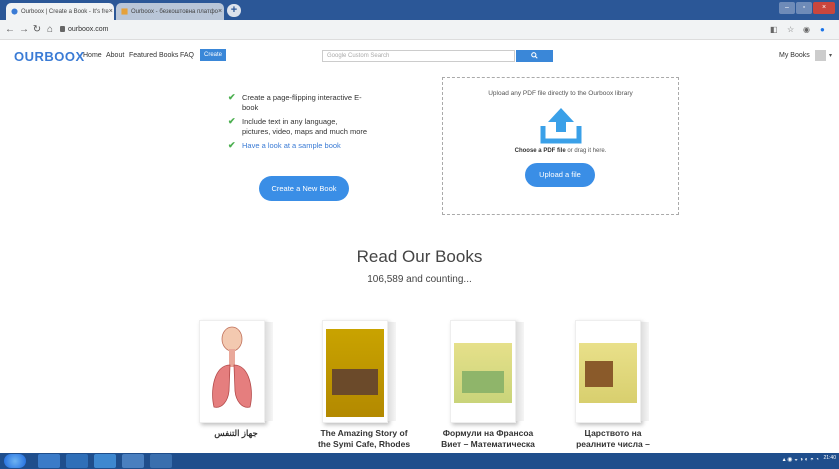 The width and height of the screenshot is (839, 469). I want to click on feature-line: Create a page-flipping interactive E-, so click(302, 97).